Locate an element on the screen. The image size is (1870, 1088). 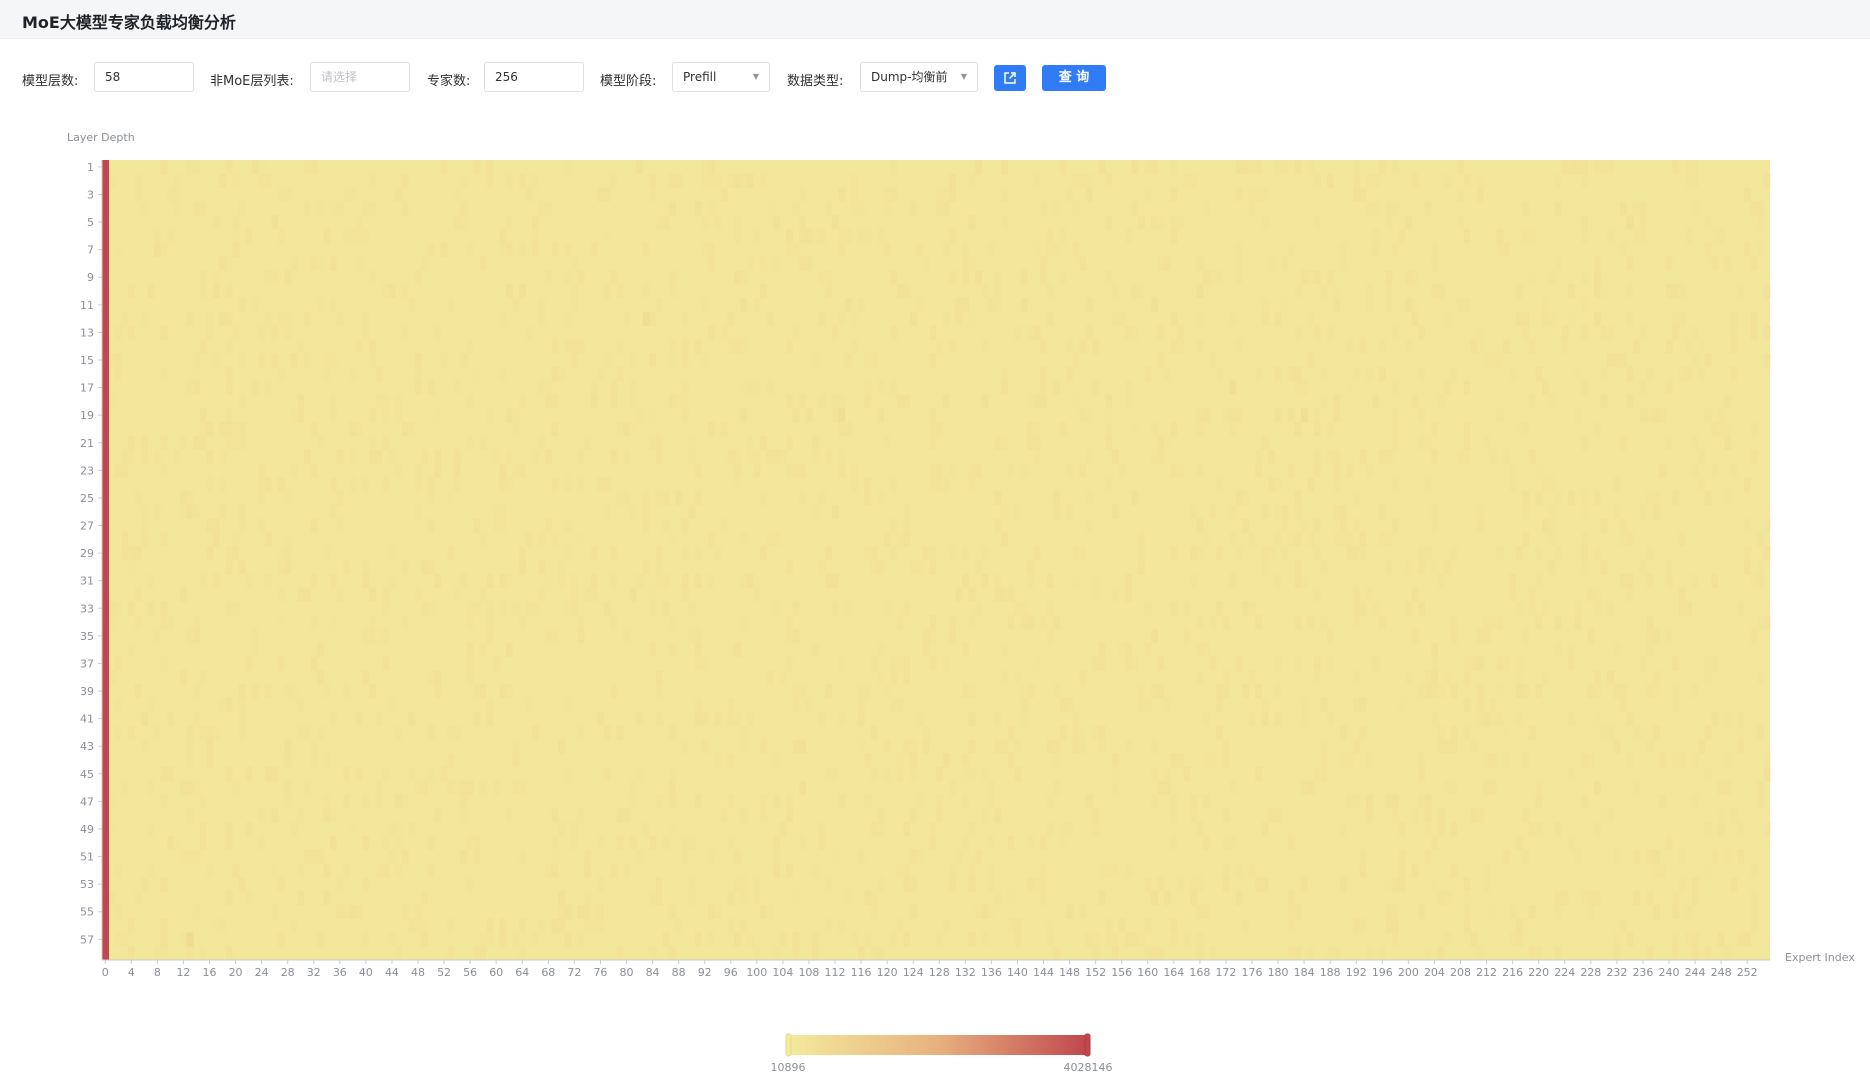
experts-input: 256 is located at coordinates (534, 77).